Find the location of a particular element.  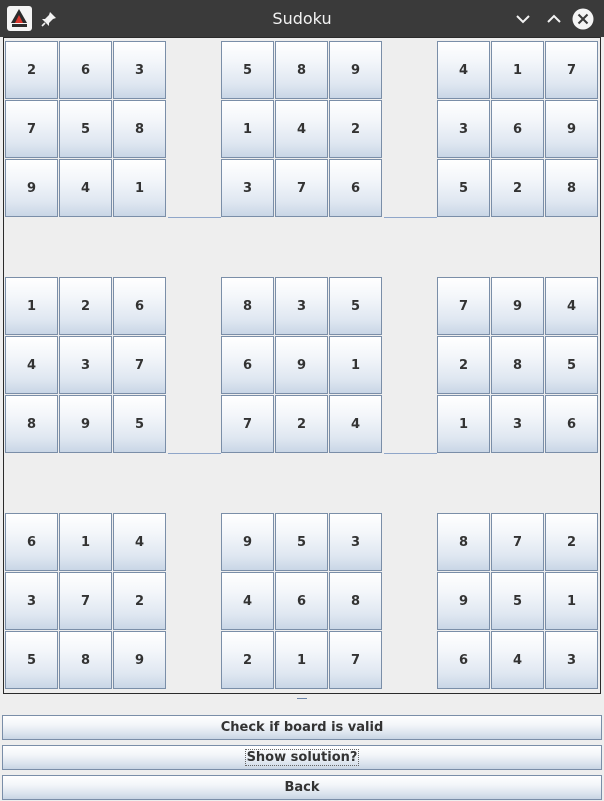

check-board-label: Check if board is valid is located at coordinates (302, 727).